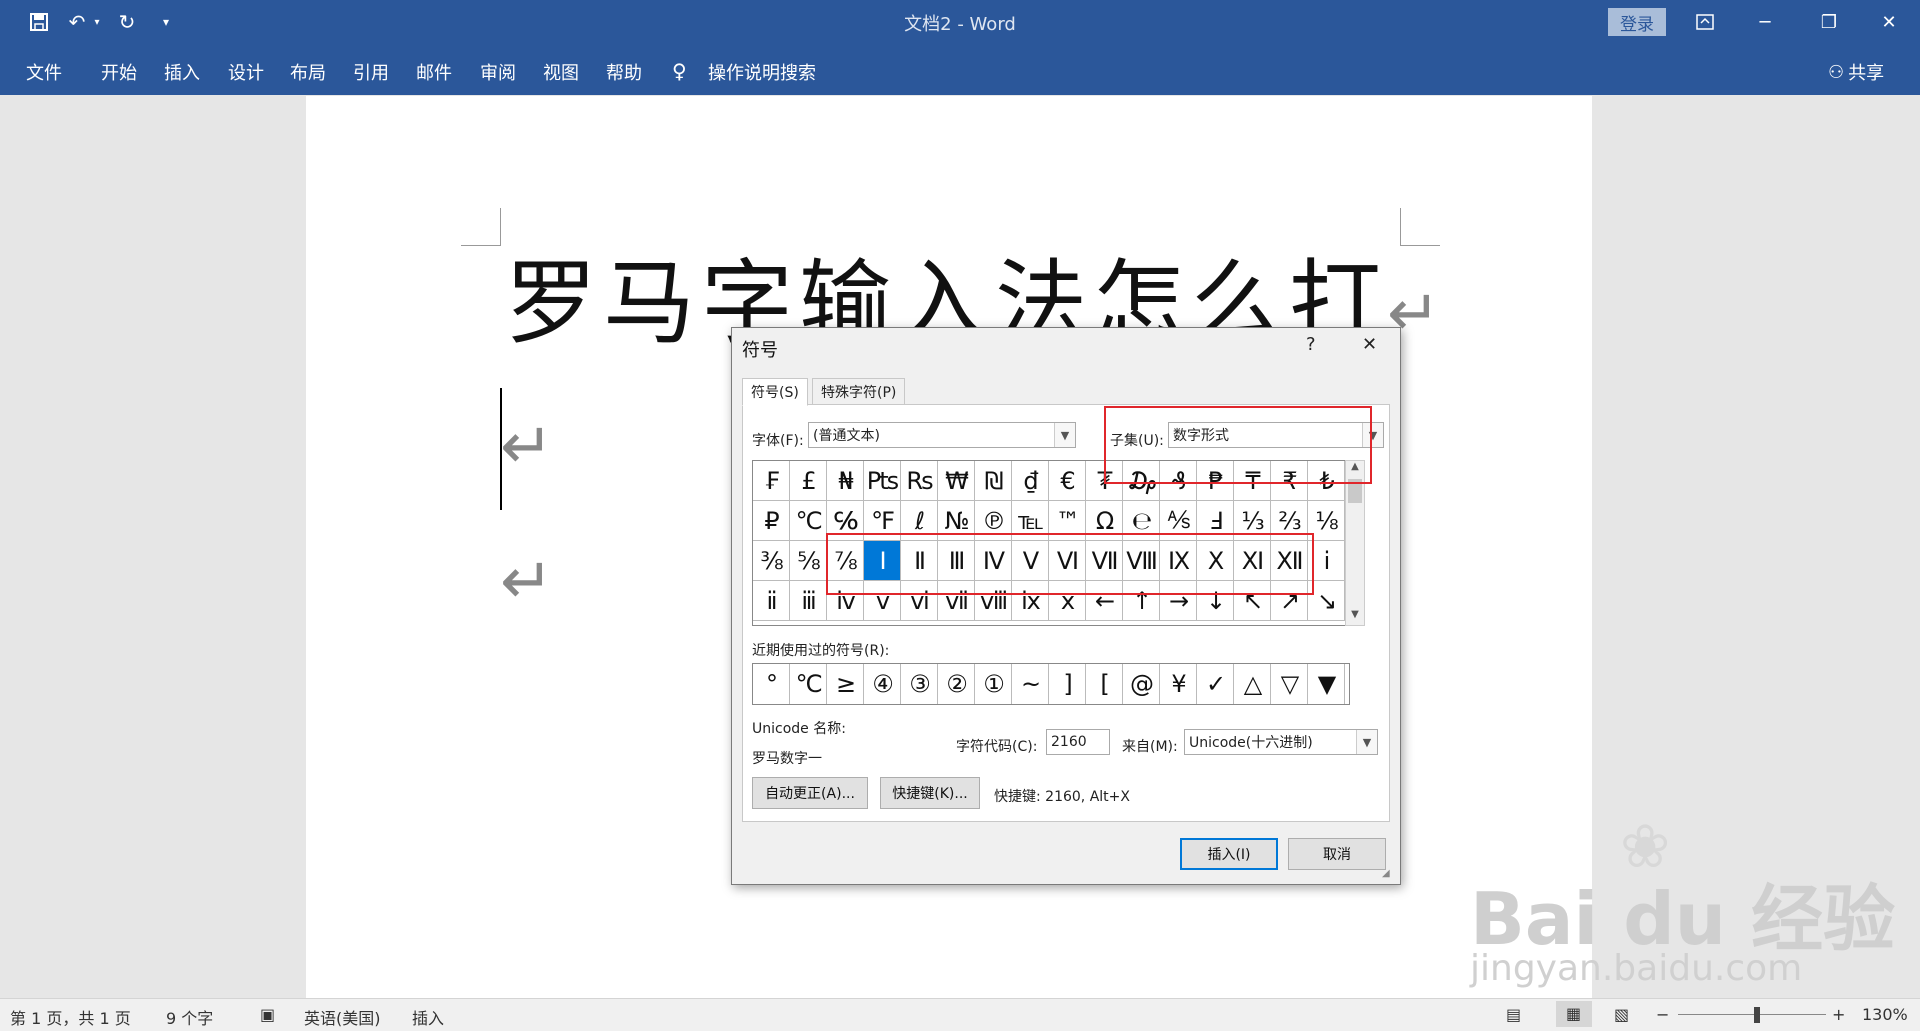  Describe the element at coordinates (919, 481) in the screenshot. I see `symbol-cell: Rs` at that location.